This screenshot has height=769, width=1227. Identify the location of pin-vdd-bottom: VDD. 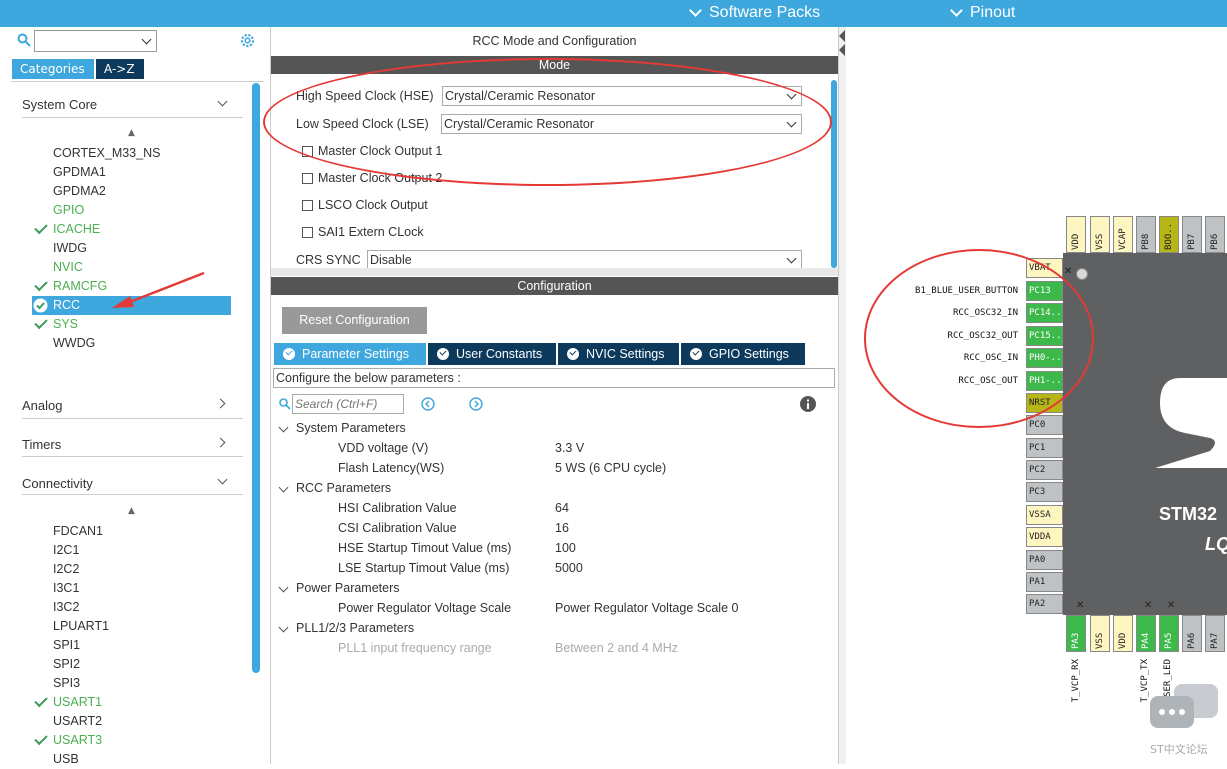
(1123, 633).